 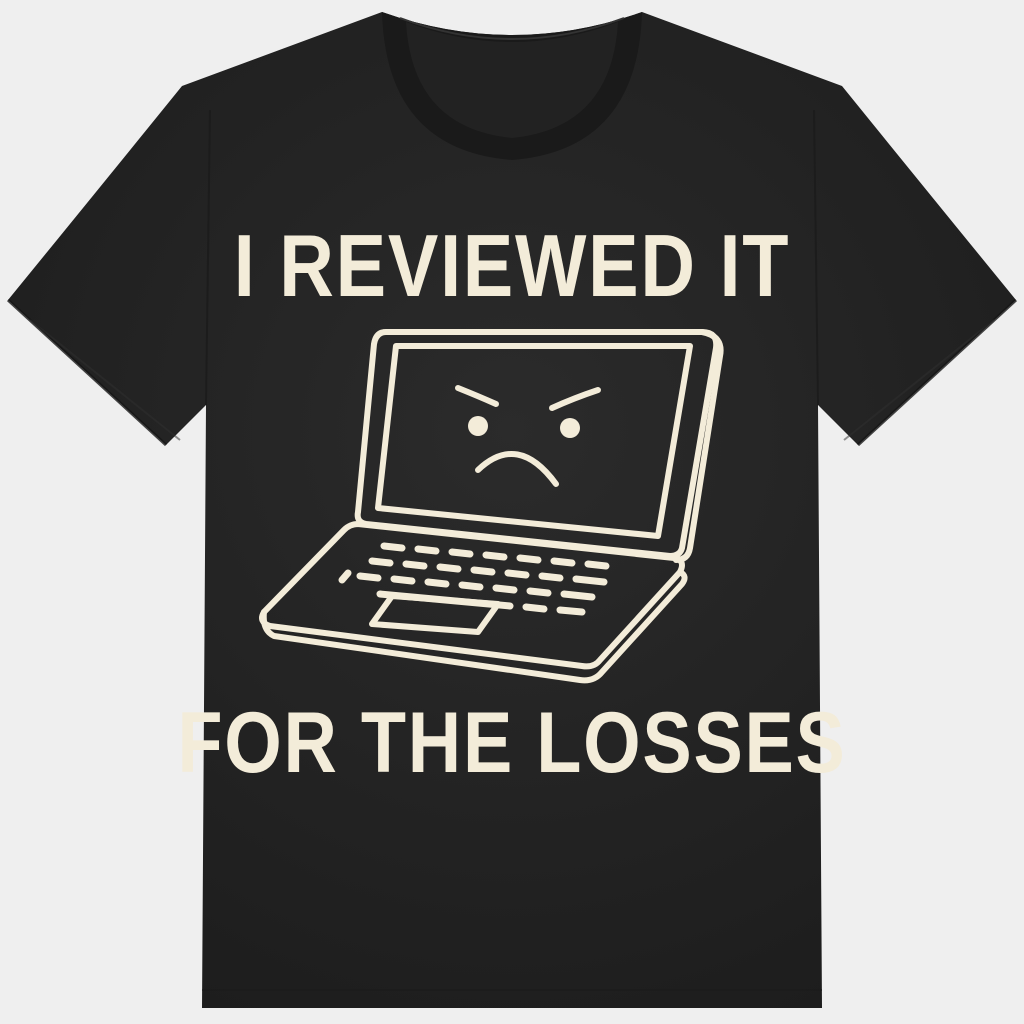 What do you see at coordinates (512, 265) in the screenshot?
I see `print-headline-top: I REVIEWED IT` at bounding box center [512, 265].